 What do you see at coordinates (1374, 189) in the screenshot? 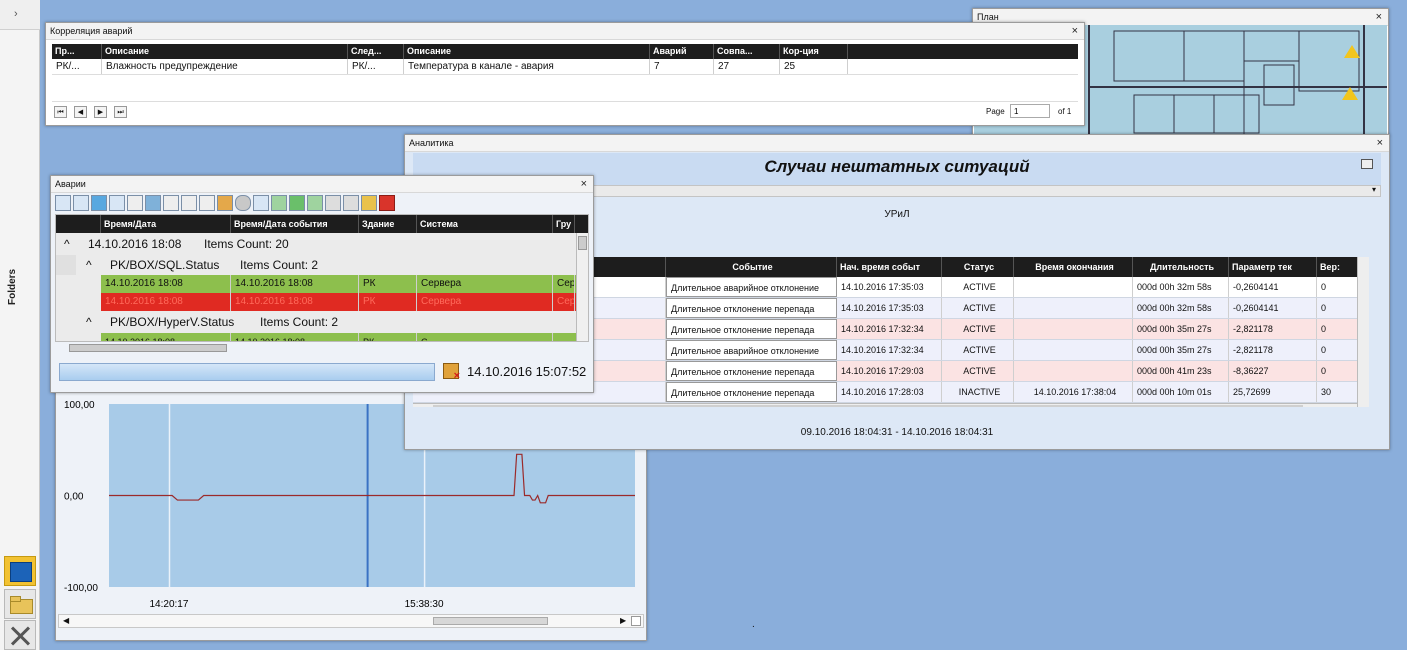
I see `dropdown-icon: ▾` at bounding box center [1374, 189].